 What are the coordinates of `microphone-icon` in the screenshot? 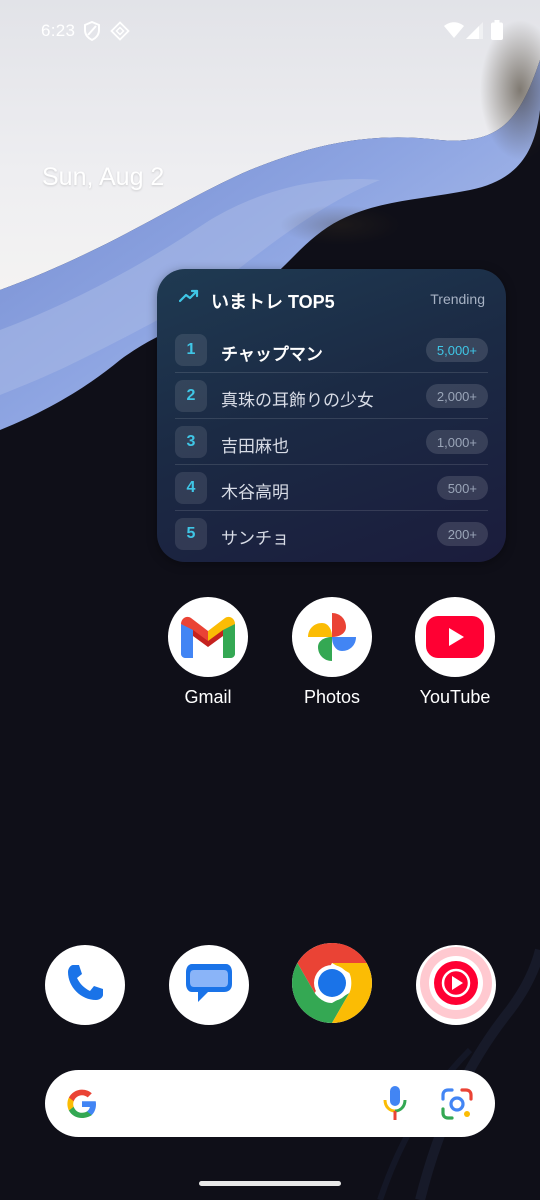 It's located at (395, 1106).